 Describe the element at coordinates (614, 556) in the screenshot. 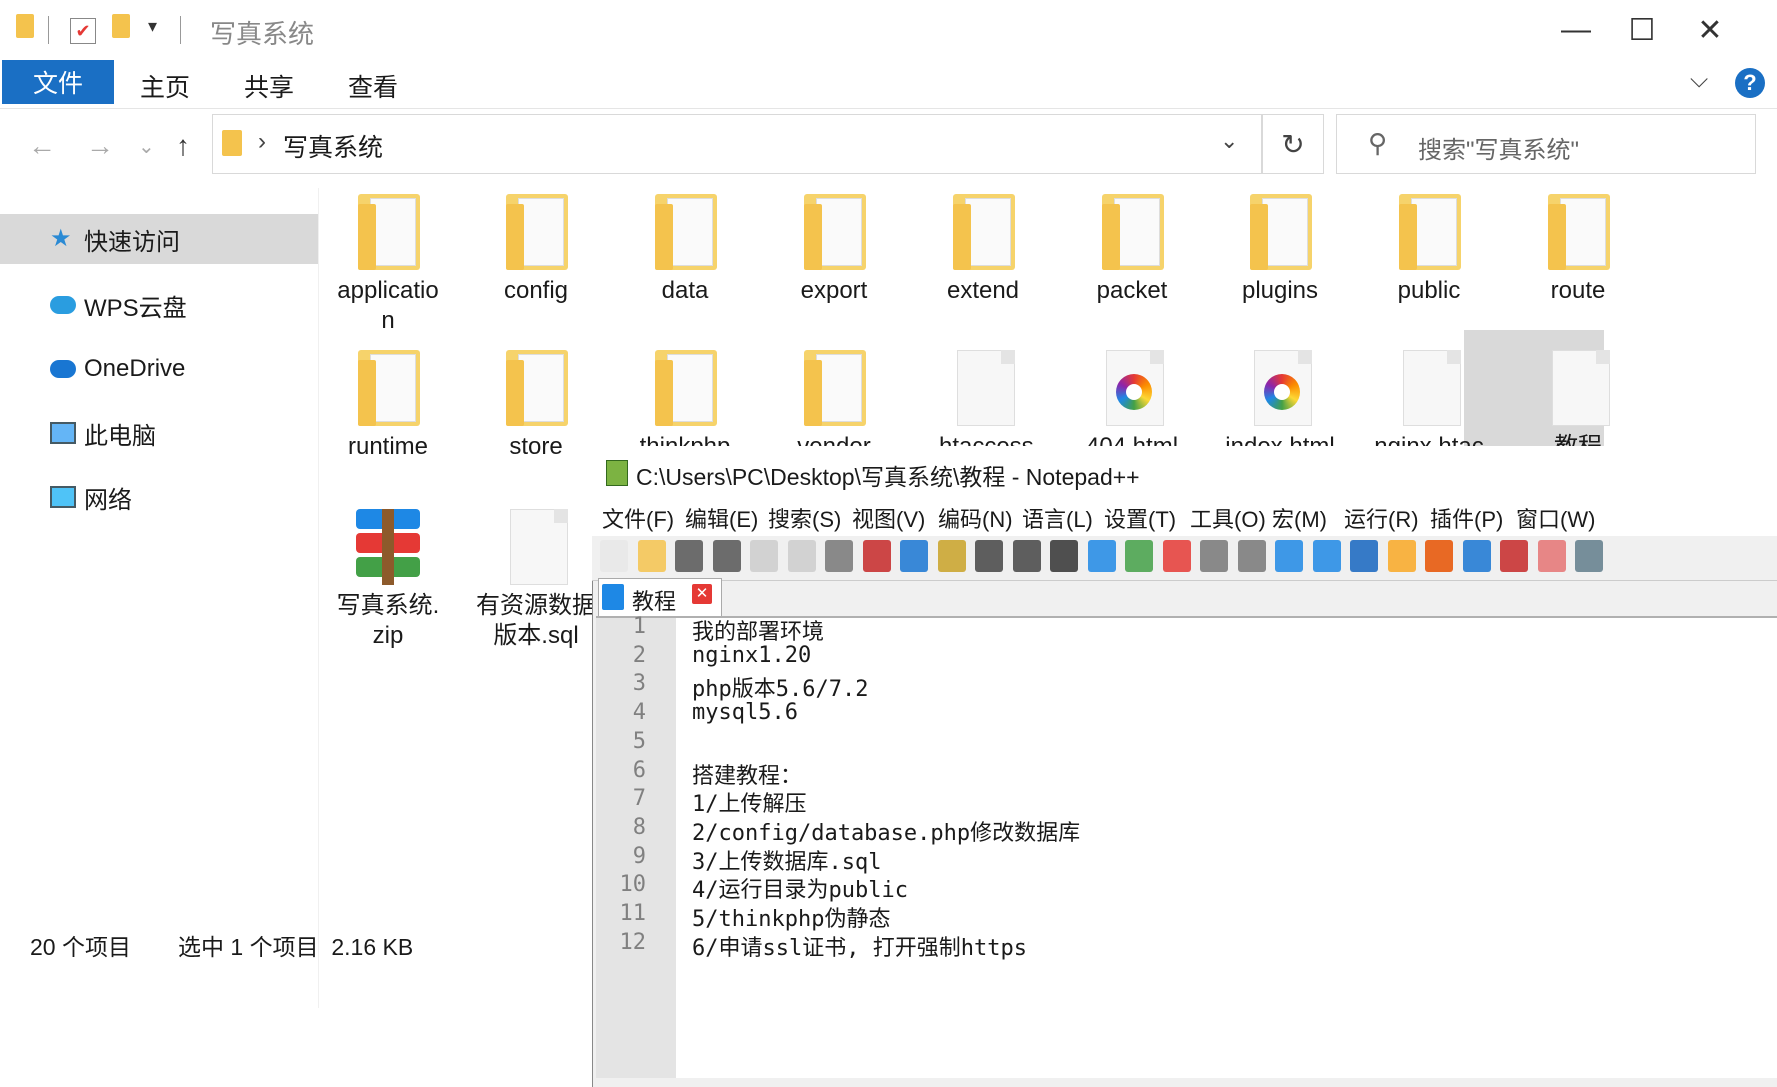

I see `new-file-icon` at that location.